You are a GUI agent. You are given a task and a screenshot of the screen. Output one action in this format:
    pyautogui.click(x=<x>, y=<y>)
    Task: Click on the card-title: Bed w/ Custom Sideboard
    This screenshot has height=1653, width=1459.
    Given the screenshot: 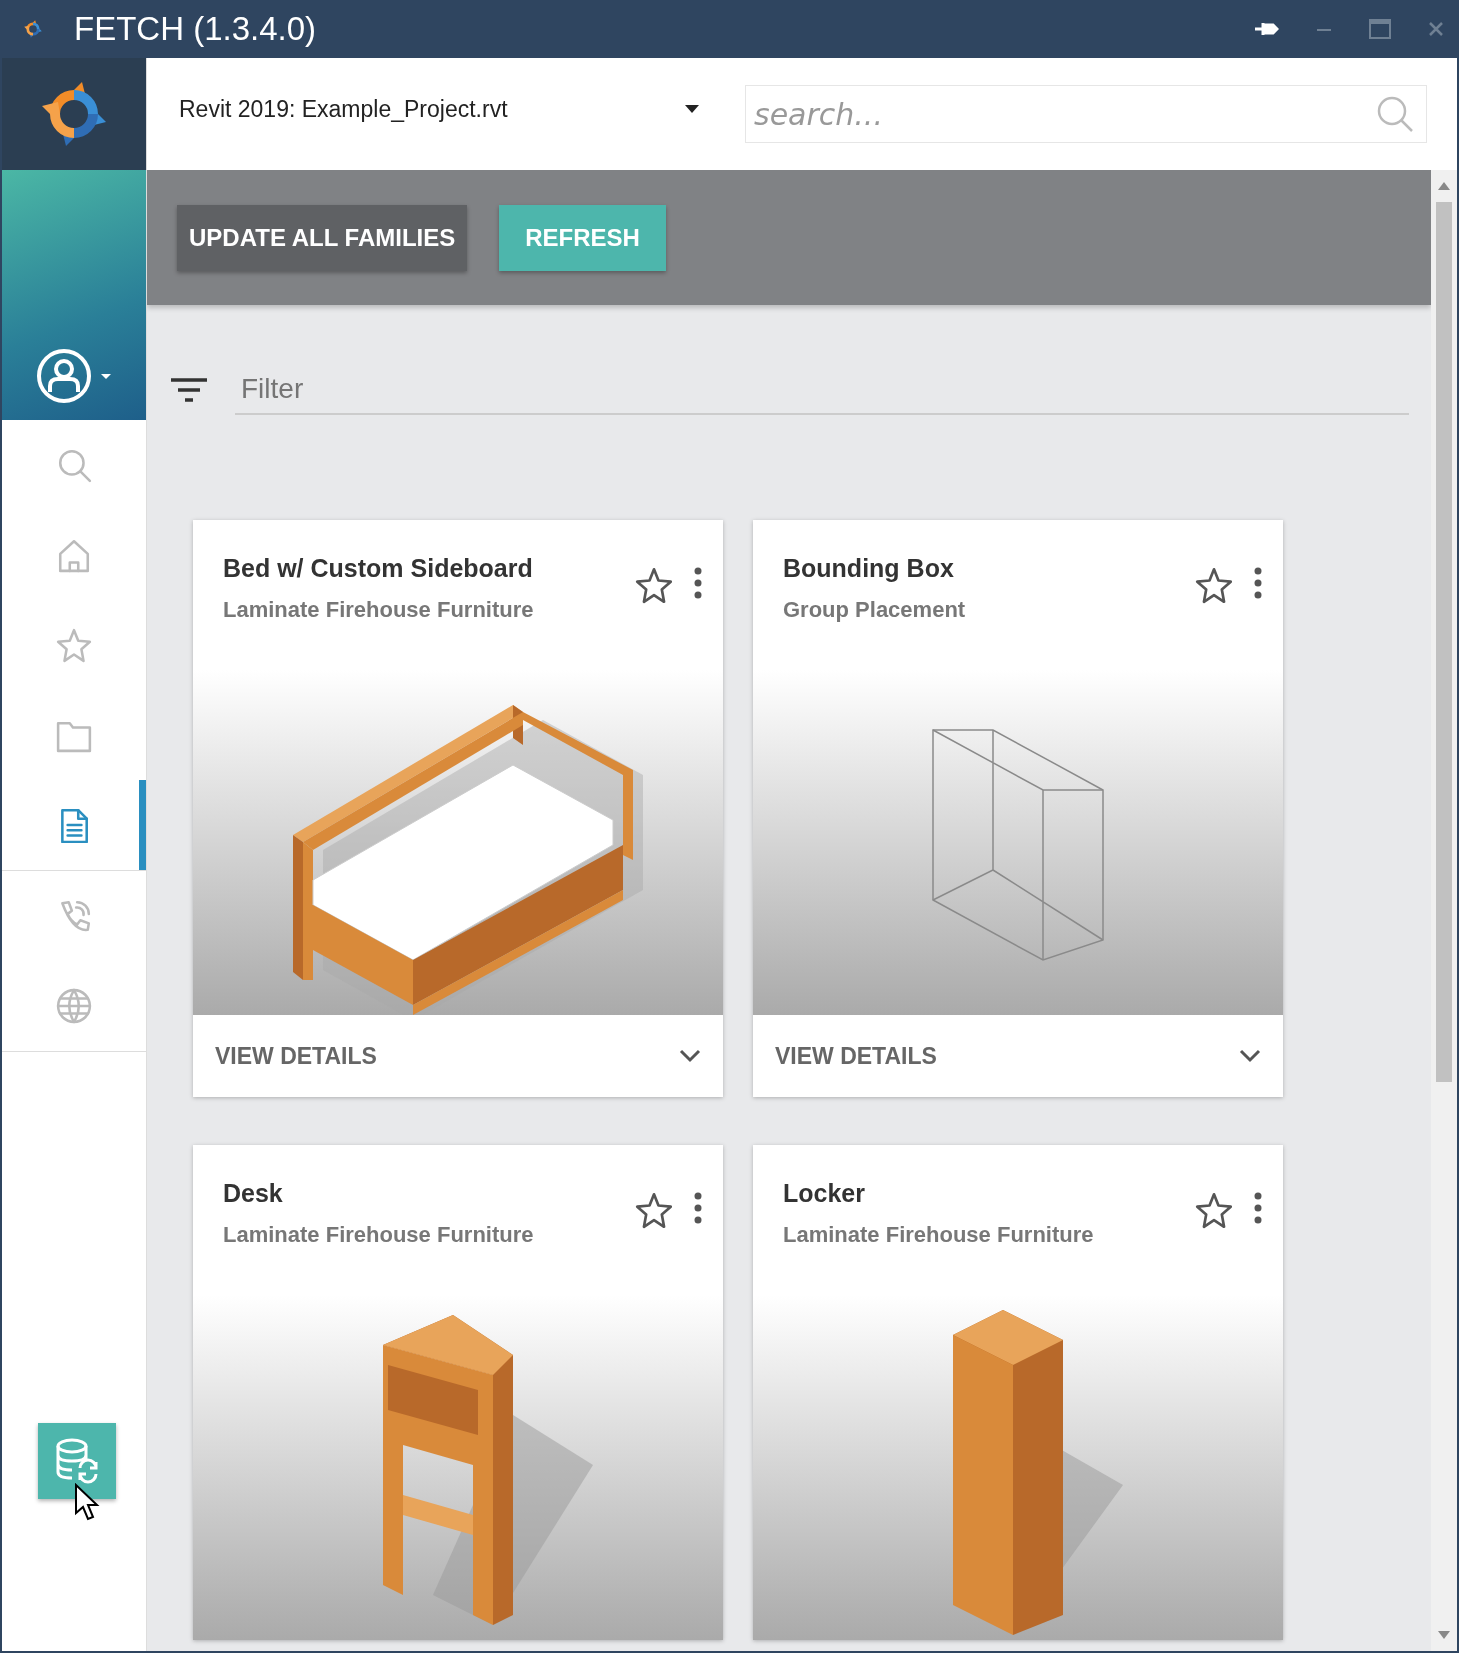 What is the action you would take?
    pyautogui.click(x=378, y=568)
    